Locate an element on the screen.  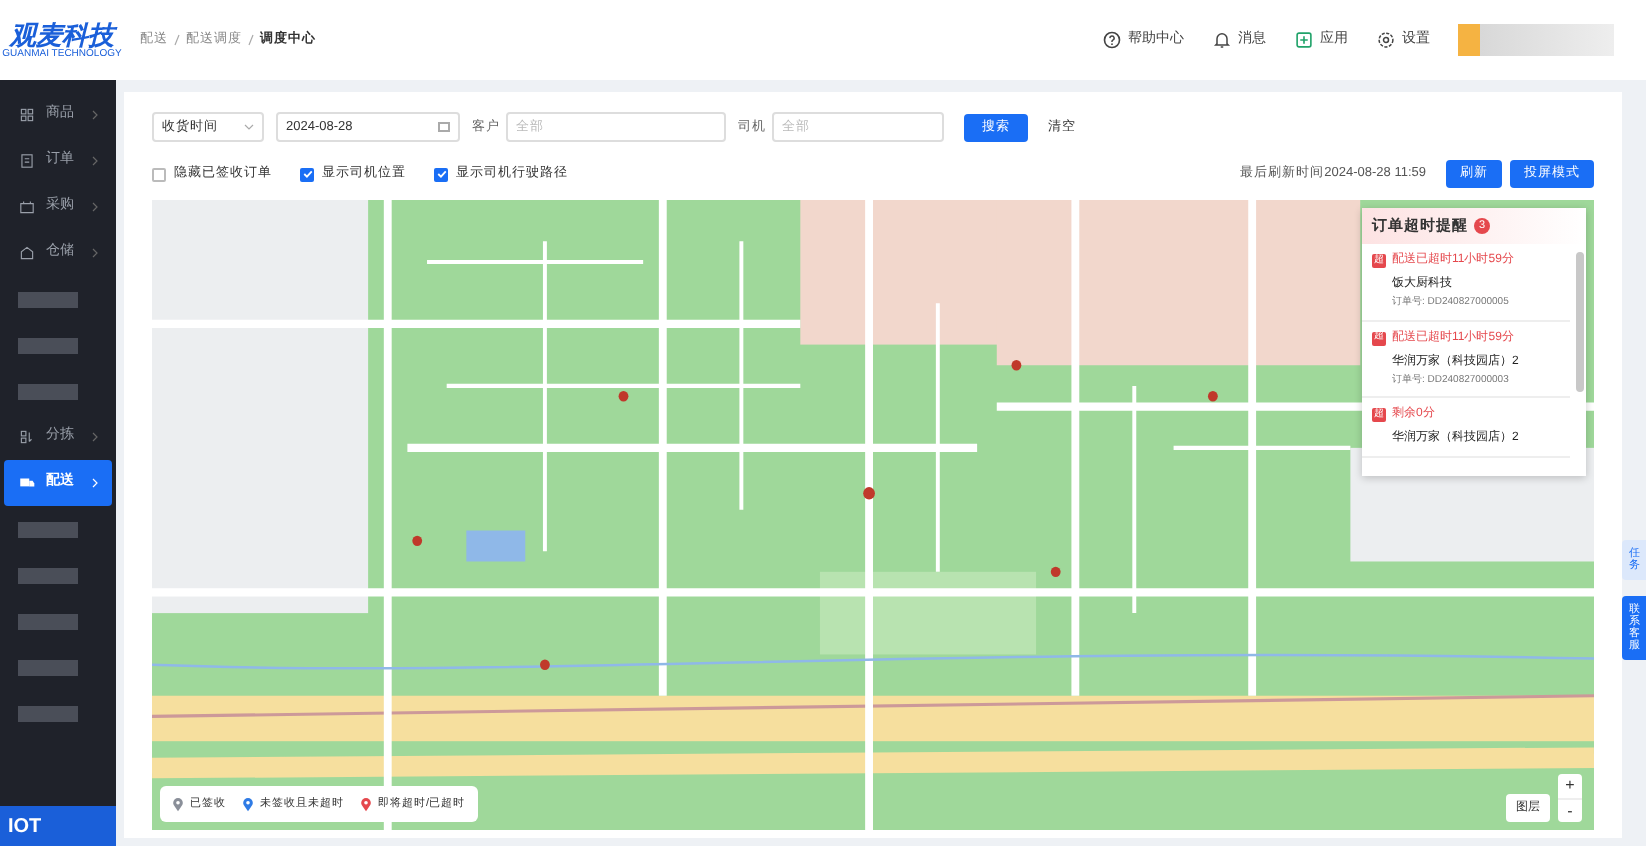
basket-icon is located at coordinates (27, 207).